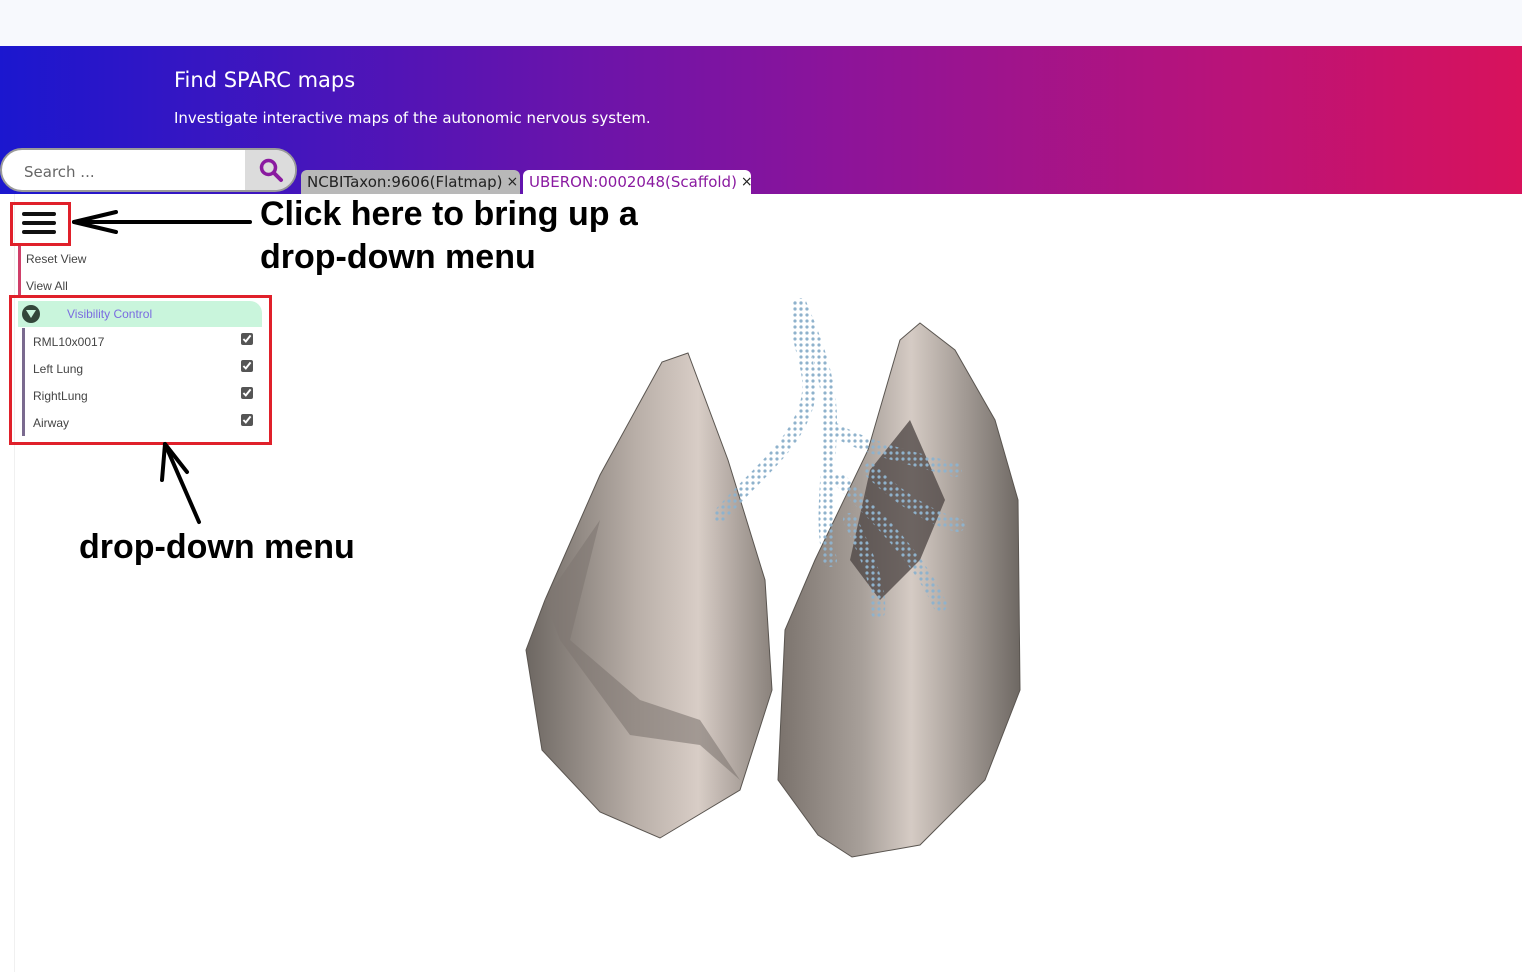  What do you see at coordinates (398, 257) in the screenshot?
I see `callout-line: drop-down menu` at bounding box center [398, 257].